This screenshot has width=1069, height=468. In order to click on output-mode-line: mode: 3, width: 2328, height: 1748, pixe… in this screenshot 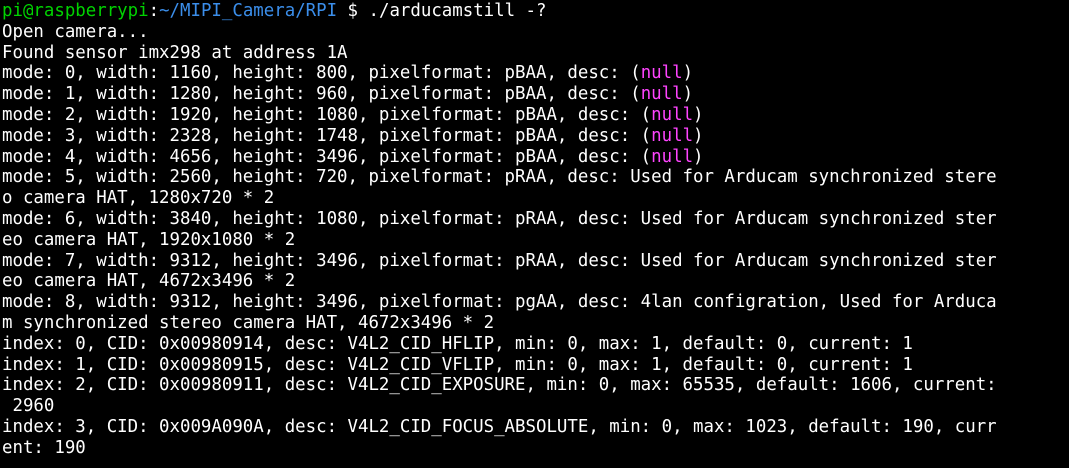, I will do `click(535, 136)`.